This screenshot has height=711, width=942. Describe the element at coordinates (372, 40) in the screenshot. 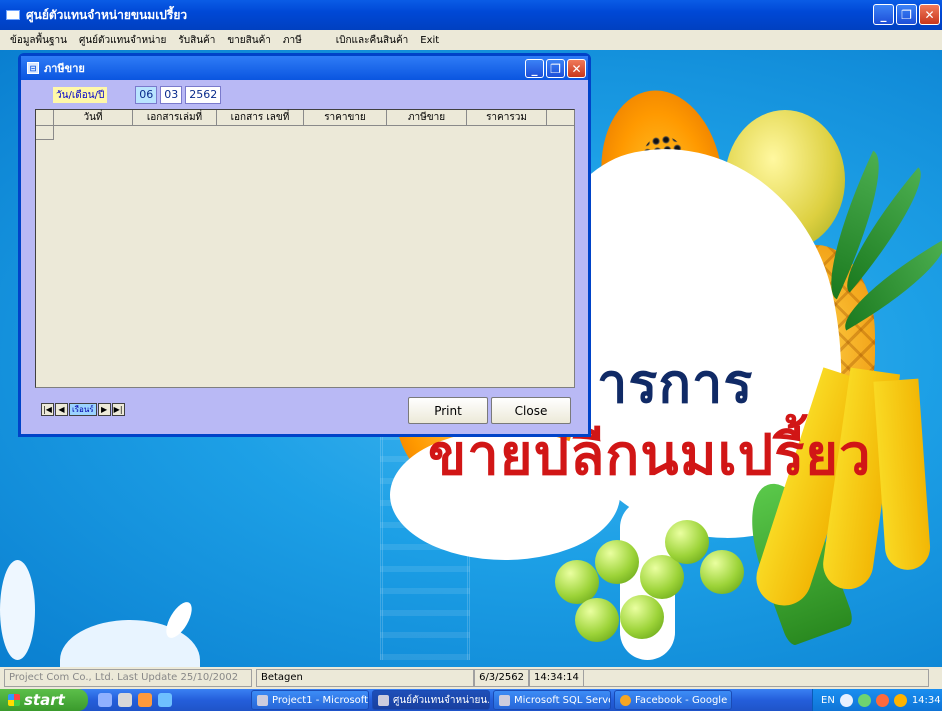

I see `menu-withdraw-return: เบิกและคืนสินค้า` at that location.